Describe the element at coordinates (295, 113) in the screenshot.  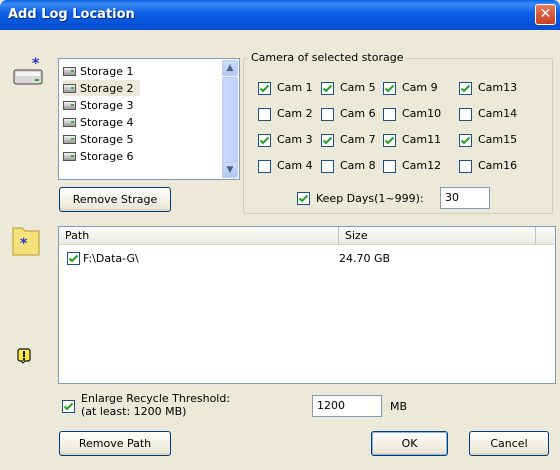
I see `camera-label: Cam 2` at that location.